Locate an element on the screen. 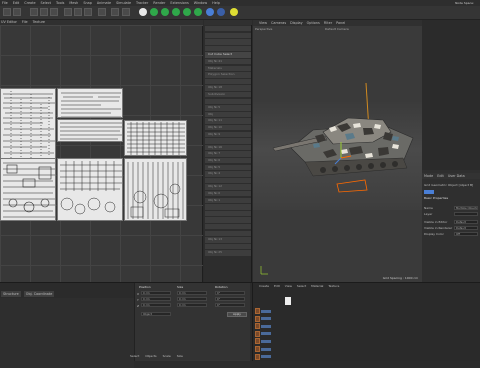 This screenshot has width=480, height=368. redo-icon is located at coordinates (17, 12).